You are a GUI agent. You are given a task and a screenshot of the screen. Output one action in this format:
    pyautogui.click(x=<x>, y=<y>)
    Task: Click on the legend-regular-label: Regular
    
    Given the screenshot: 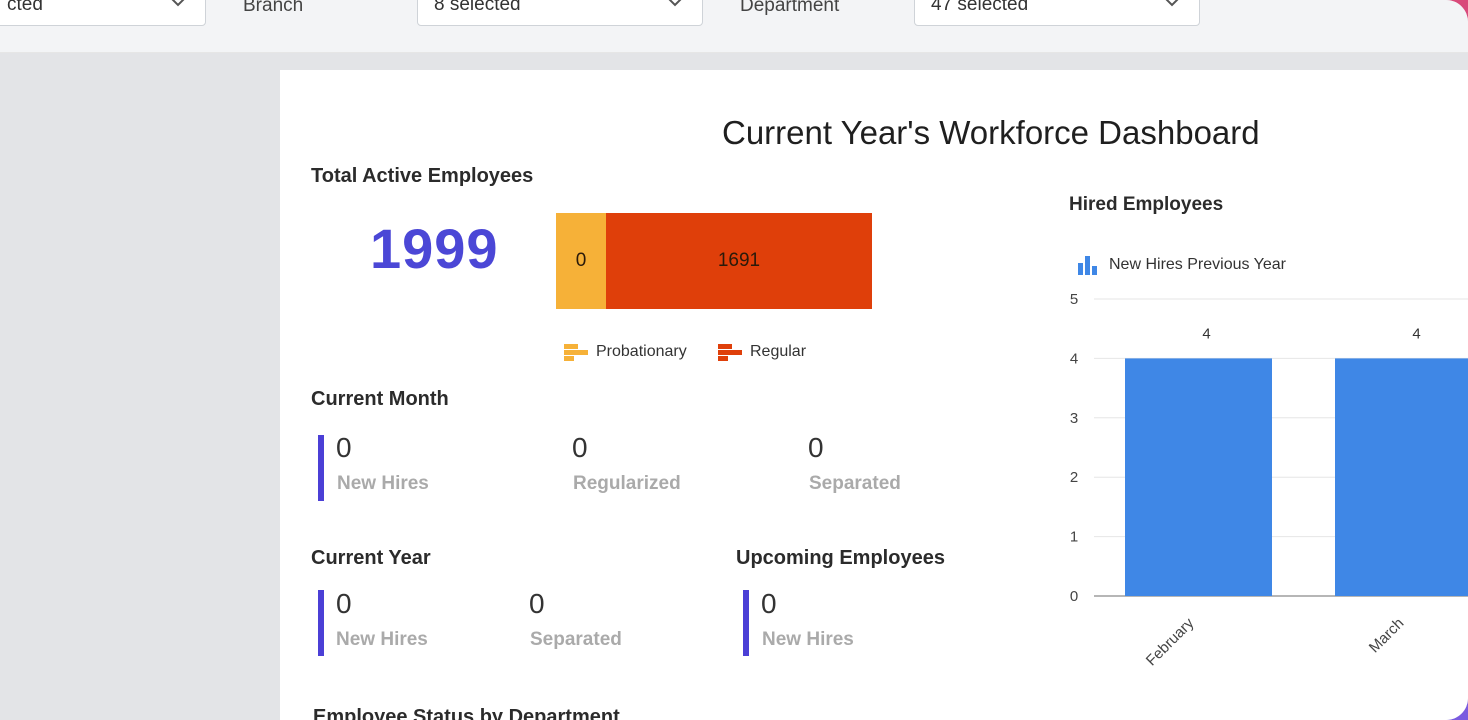 What is the action you would take?
    pyautogui.click(x=778, y=351)
    